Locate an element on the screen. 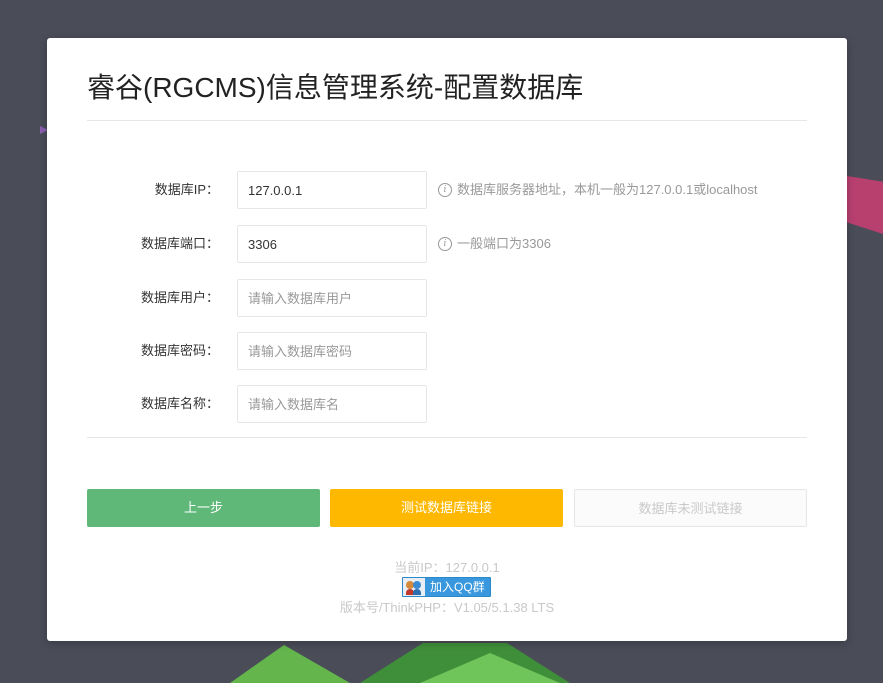 The image size is (883, 683). form-divider is located at coordinates (447, 437).